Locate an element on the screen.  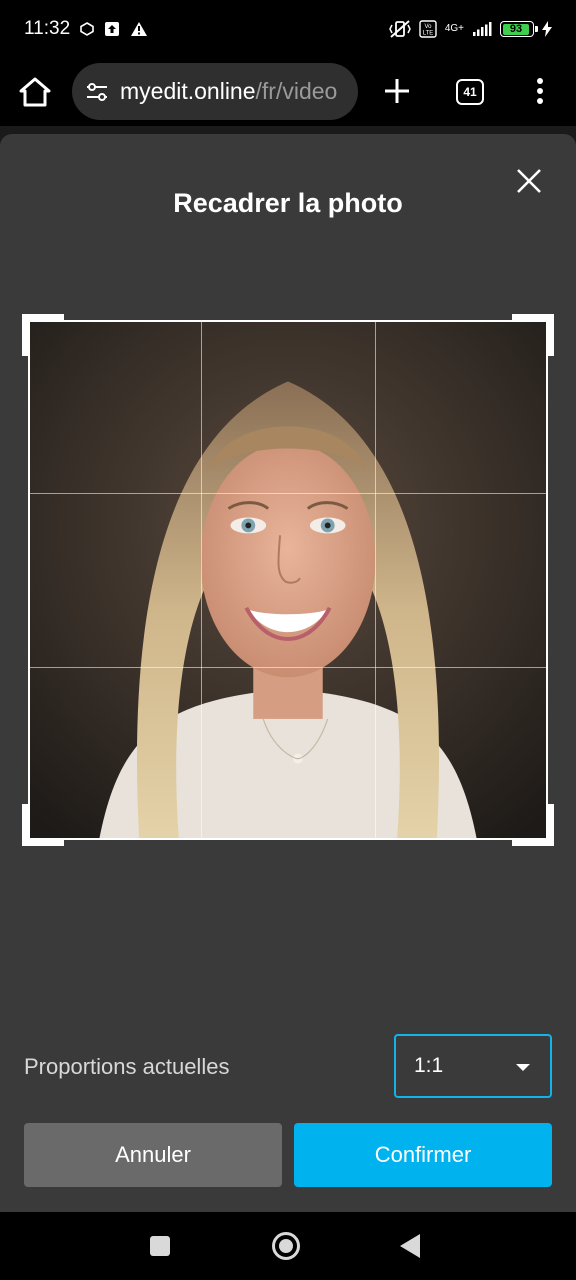
battery-indicator: 93 is located at coordinates (519, 29).